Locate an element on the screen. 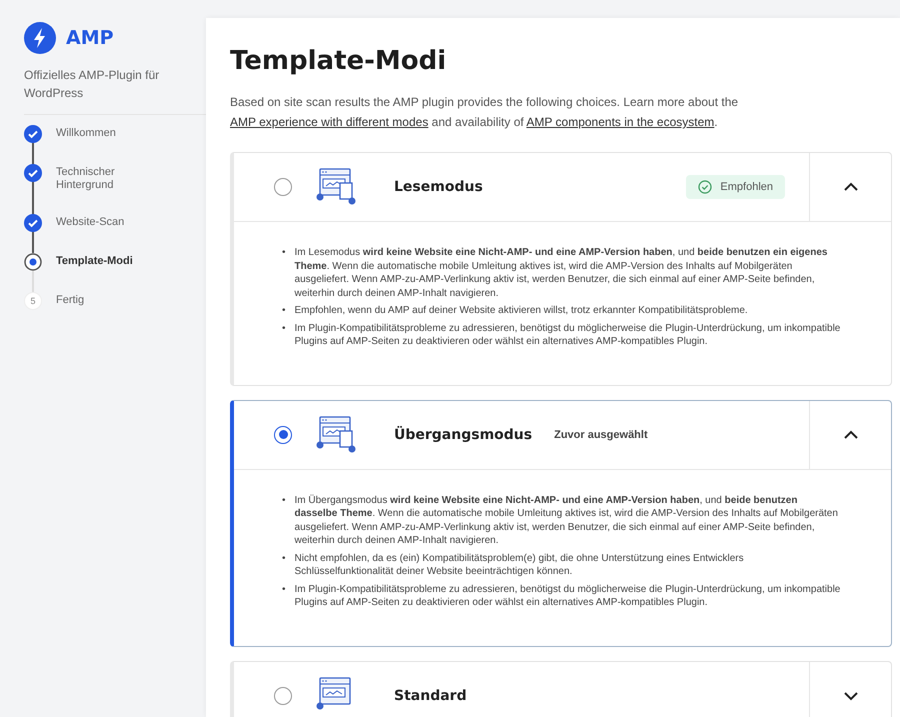  badge-text: Empfohlen is located at coordinates (746, 187).